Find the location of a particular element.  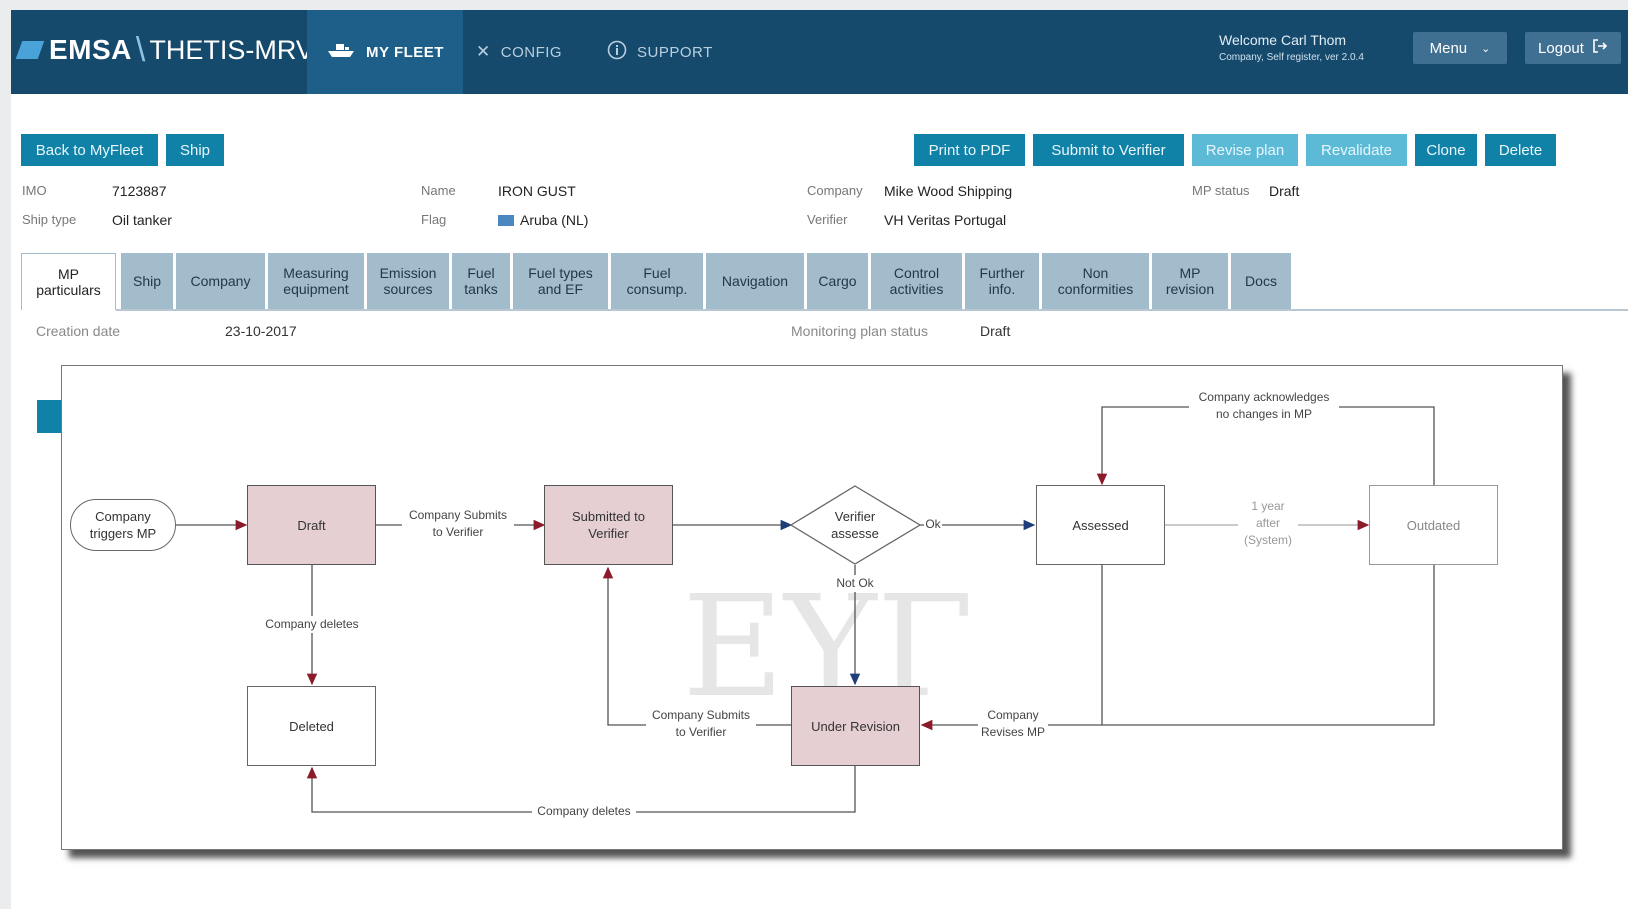

tab-further-info: Further info. is located at coordinates (1002, 281).